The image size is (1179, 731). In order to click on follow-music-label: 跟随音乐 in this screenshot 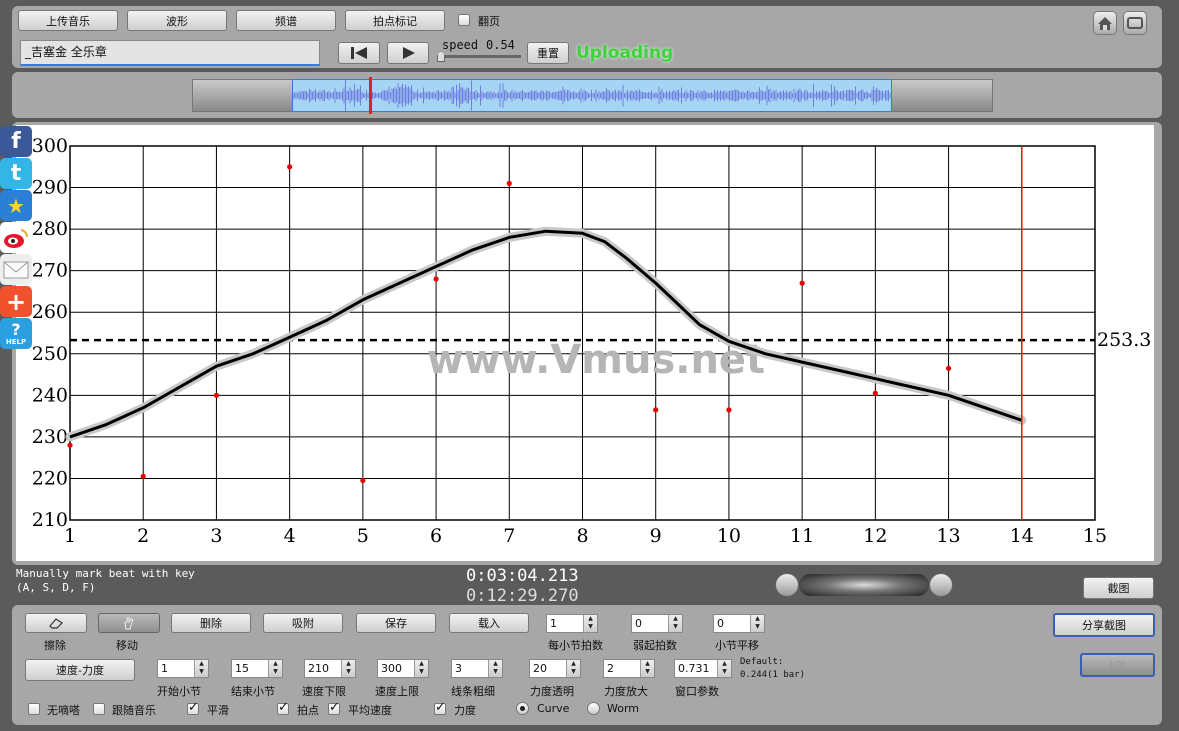, I will do `click(134, 710)`.